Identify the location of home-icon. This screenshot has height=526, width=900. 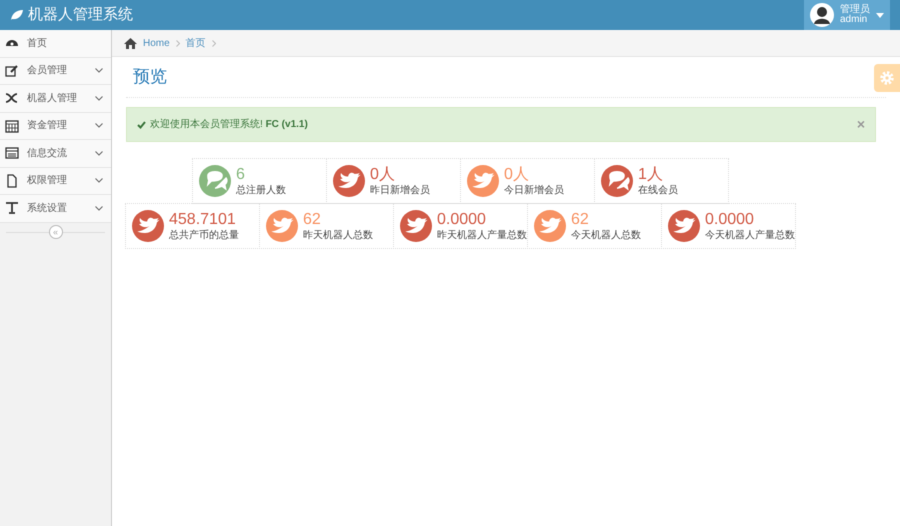
(130, 43).